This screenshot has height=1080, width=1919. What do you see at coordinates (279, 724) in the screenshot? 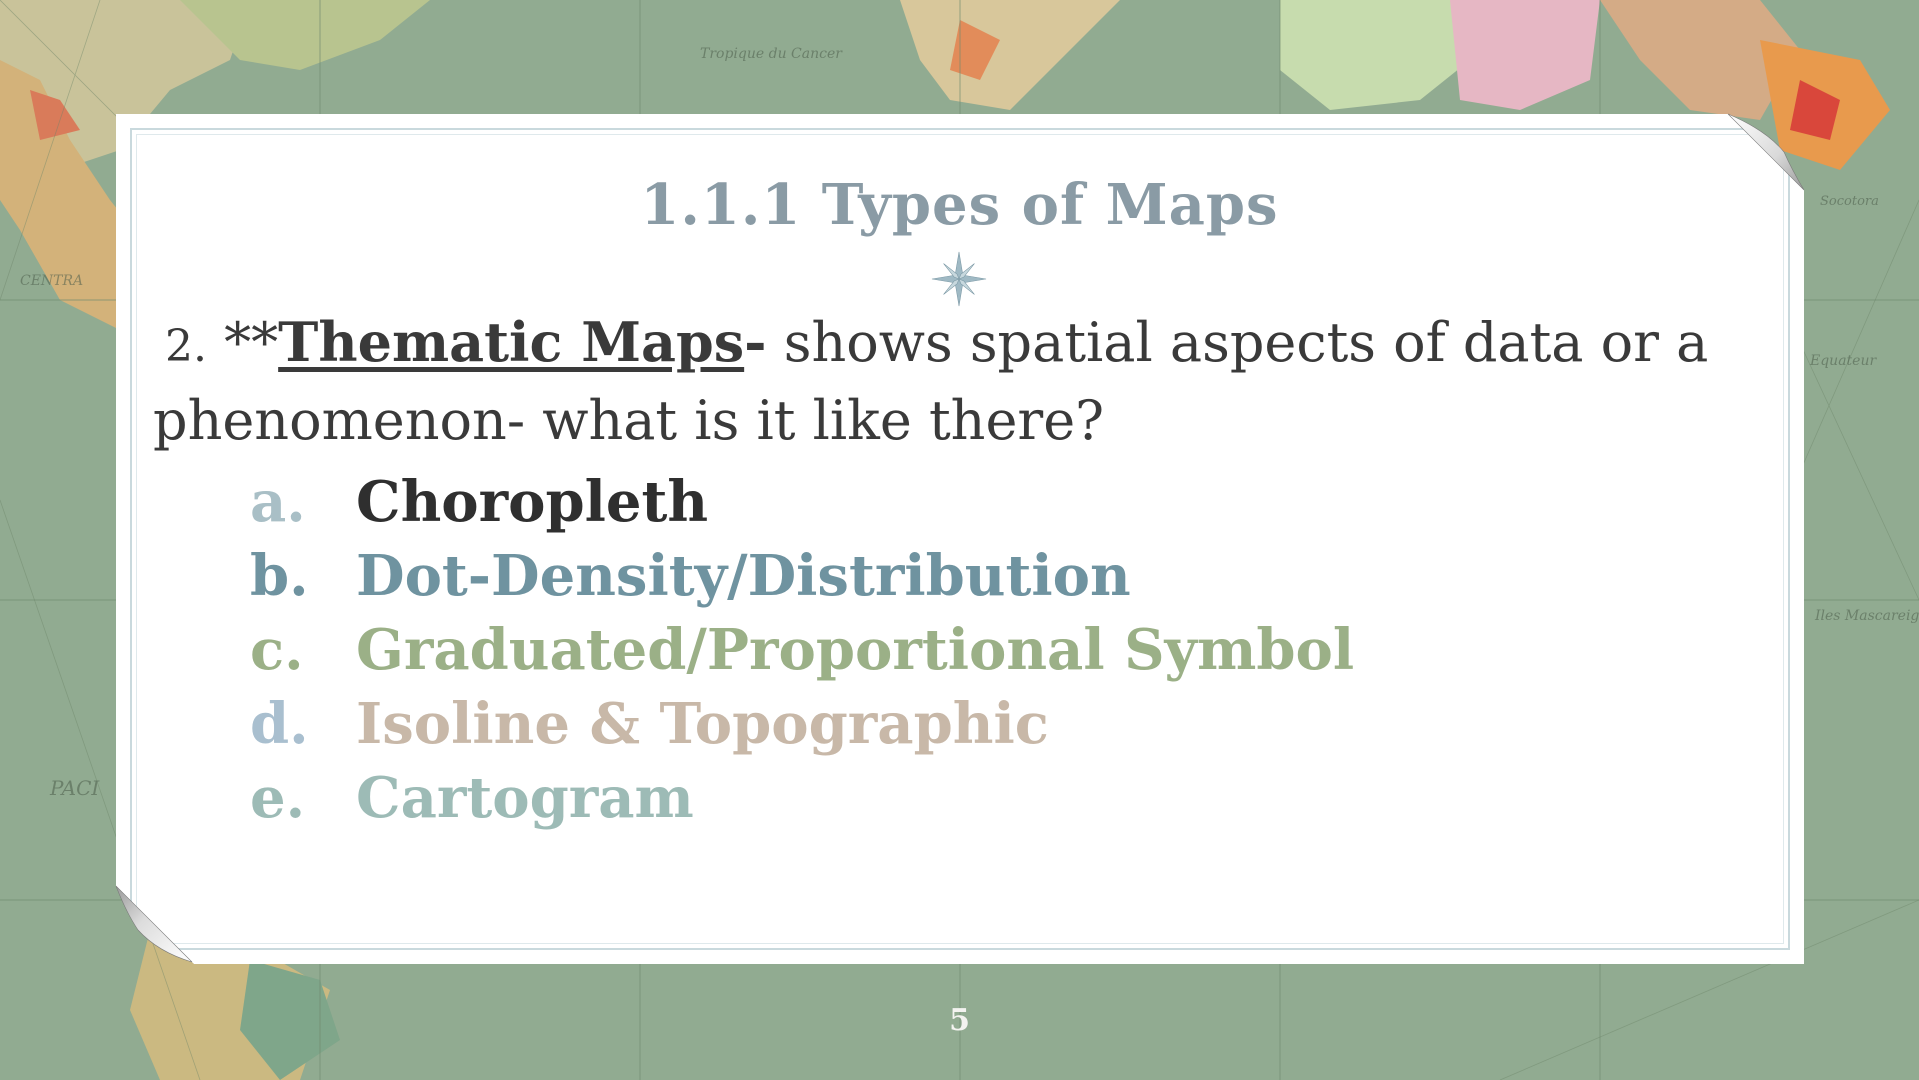
I see `list-marker: d.` at bounding box center [279, 724].